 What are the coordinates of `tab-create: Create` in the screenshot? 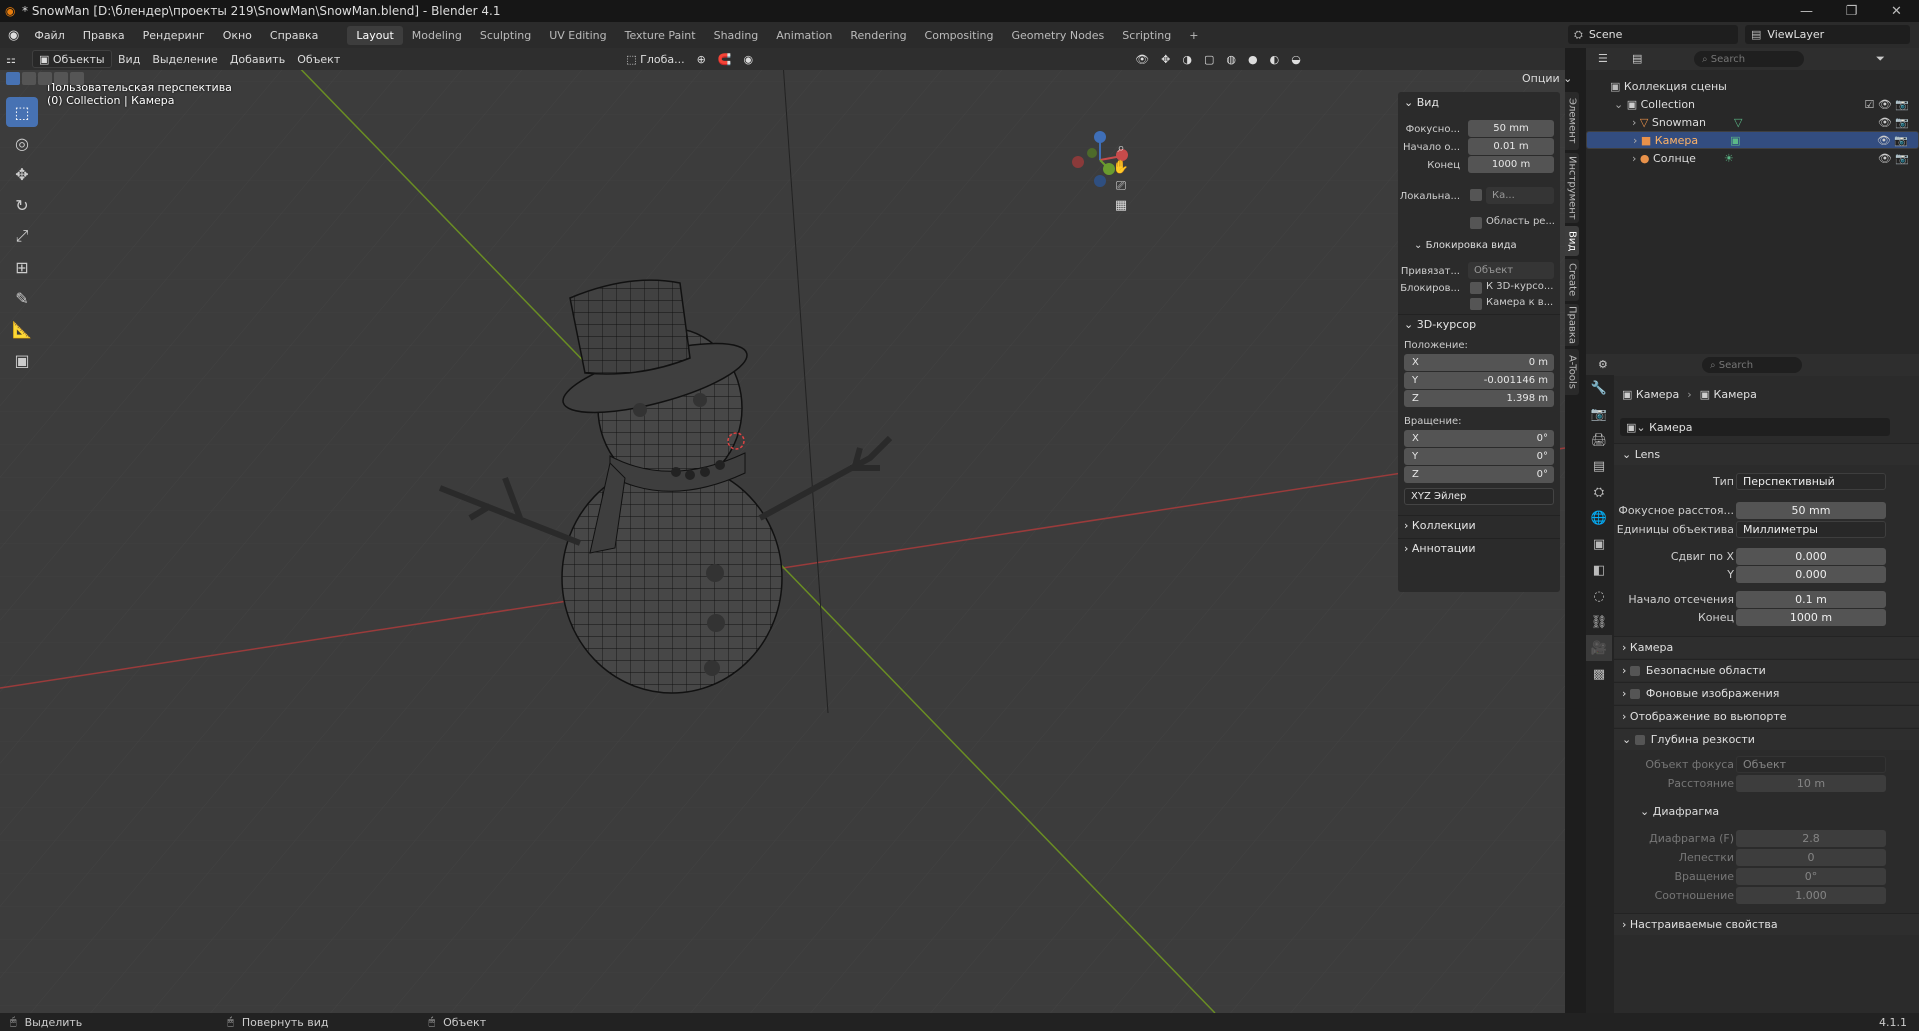 It's located at (1572, 280).